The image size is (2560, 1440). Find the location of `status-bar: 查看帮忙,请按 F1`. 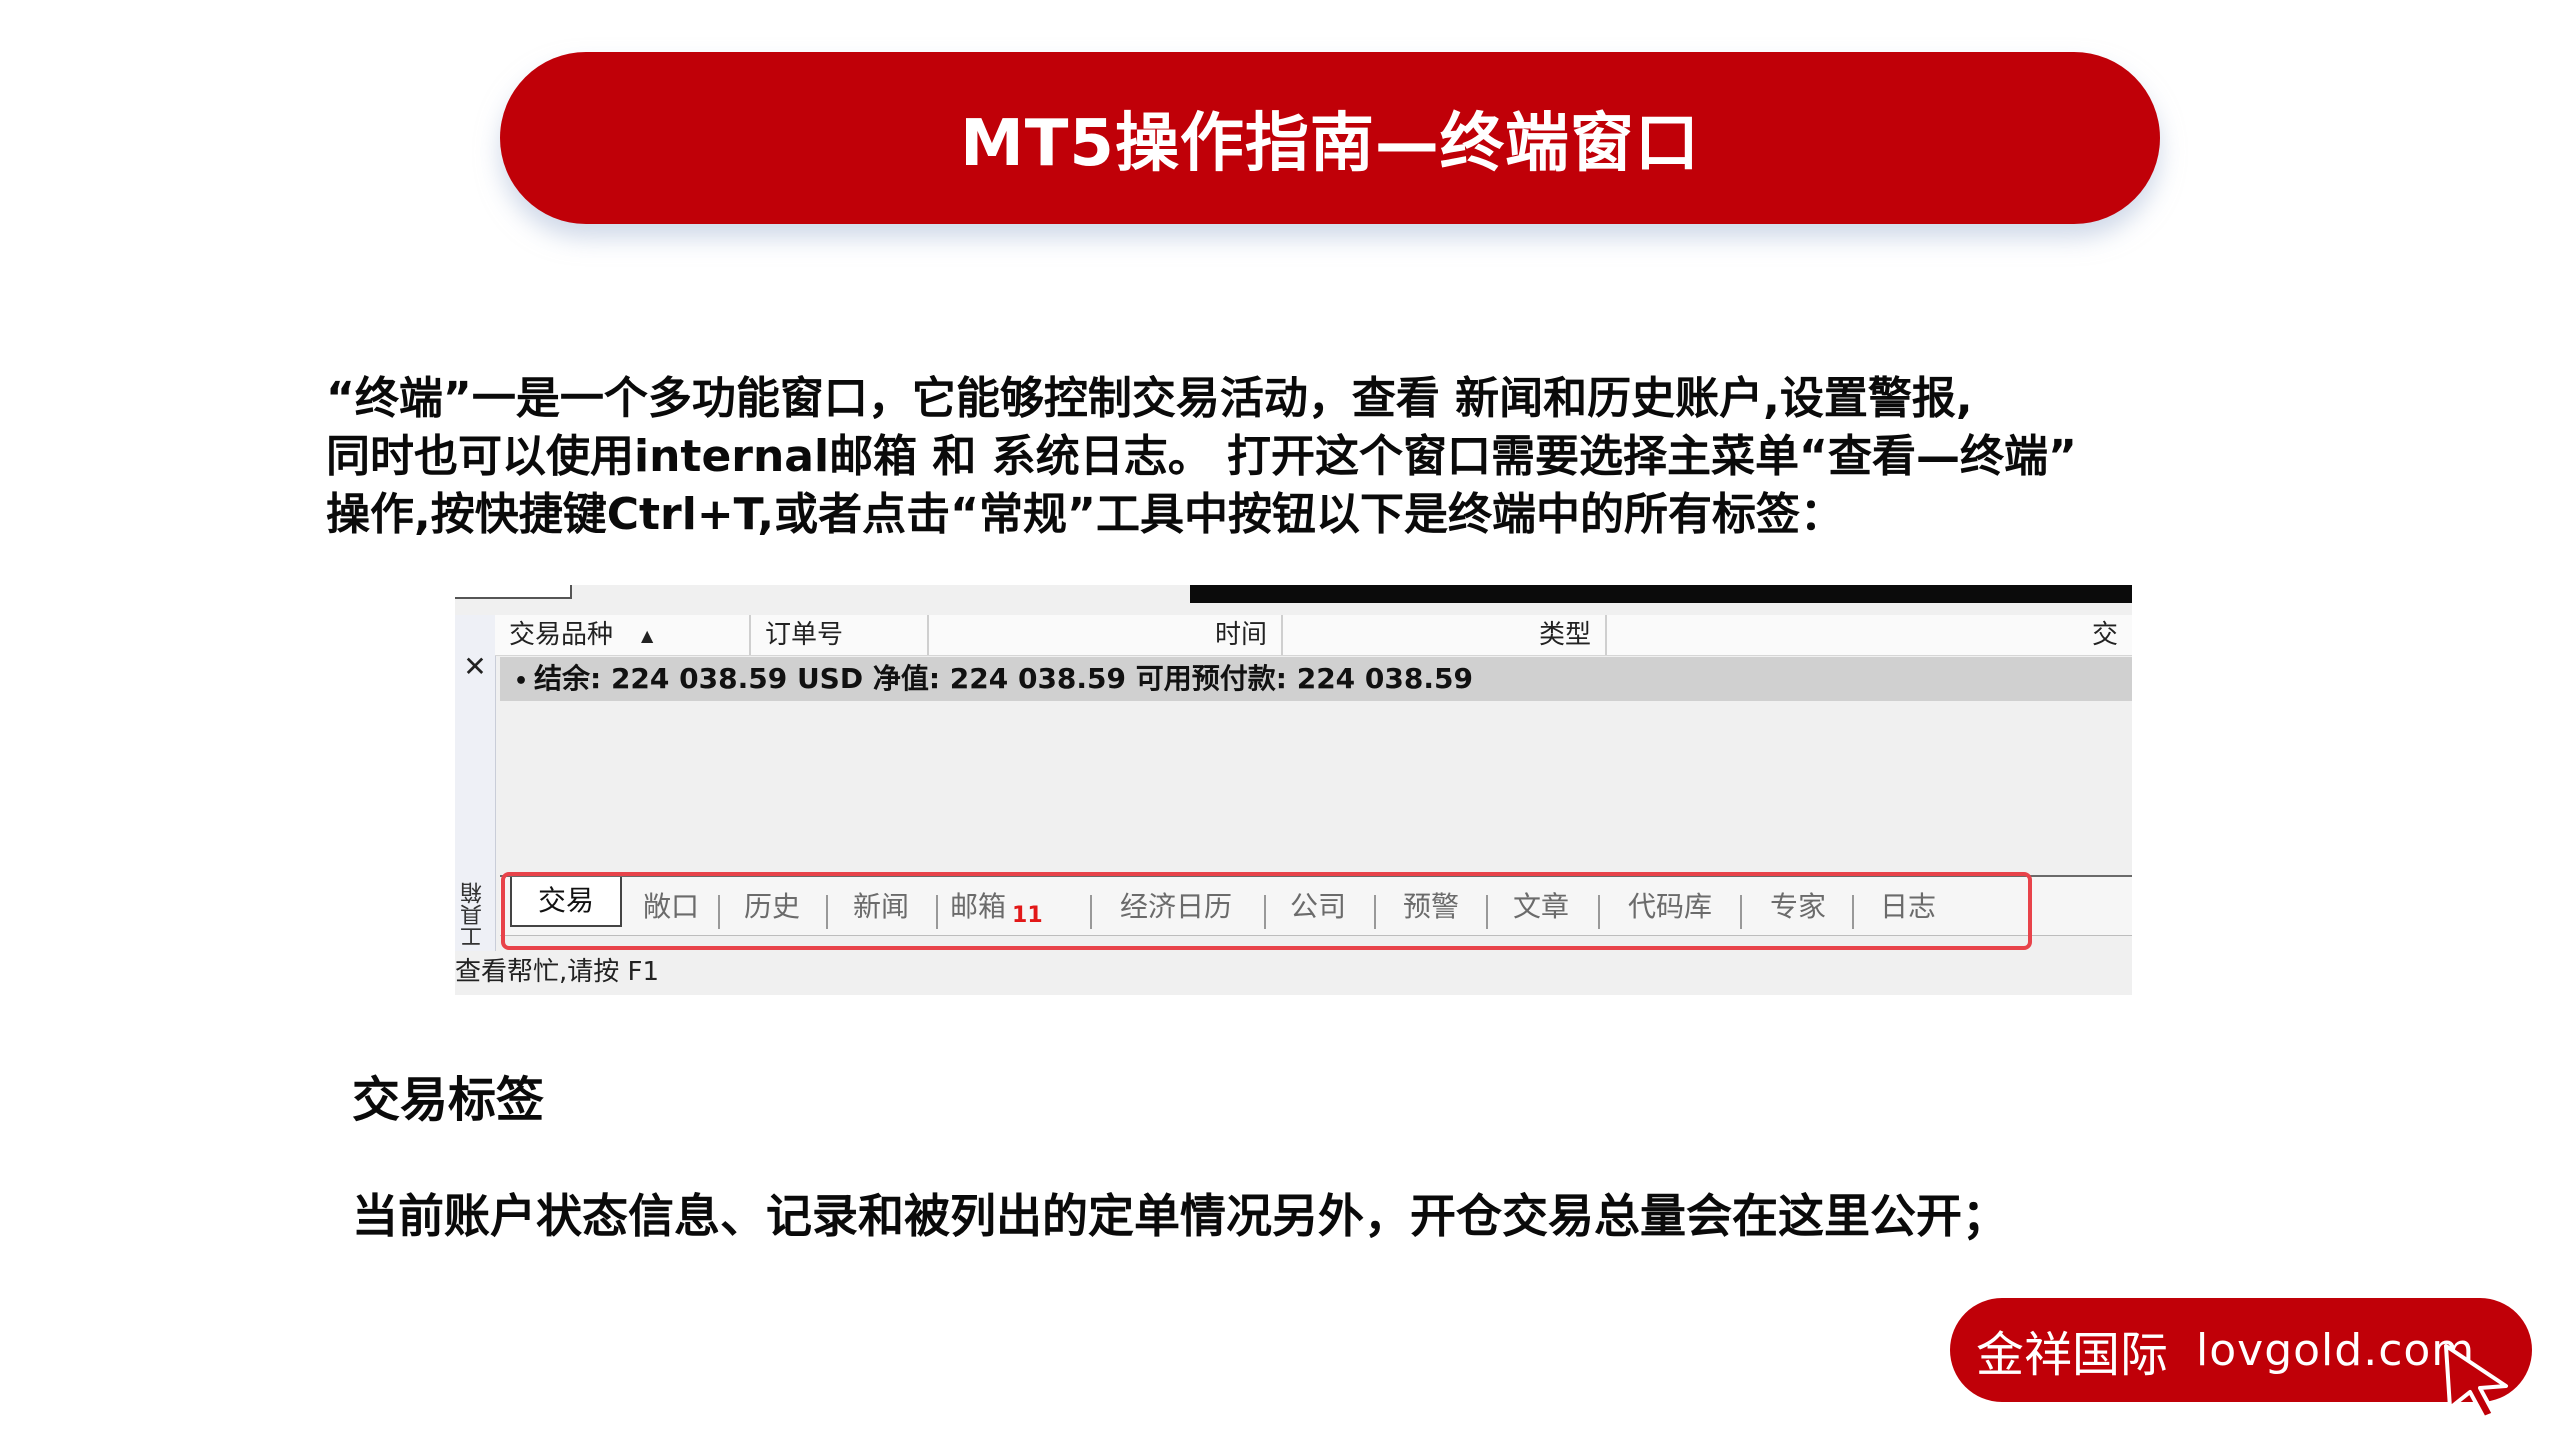

status-bar: 查看帮忙,请按 F1 is located at coordinates (1293, 973).